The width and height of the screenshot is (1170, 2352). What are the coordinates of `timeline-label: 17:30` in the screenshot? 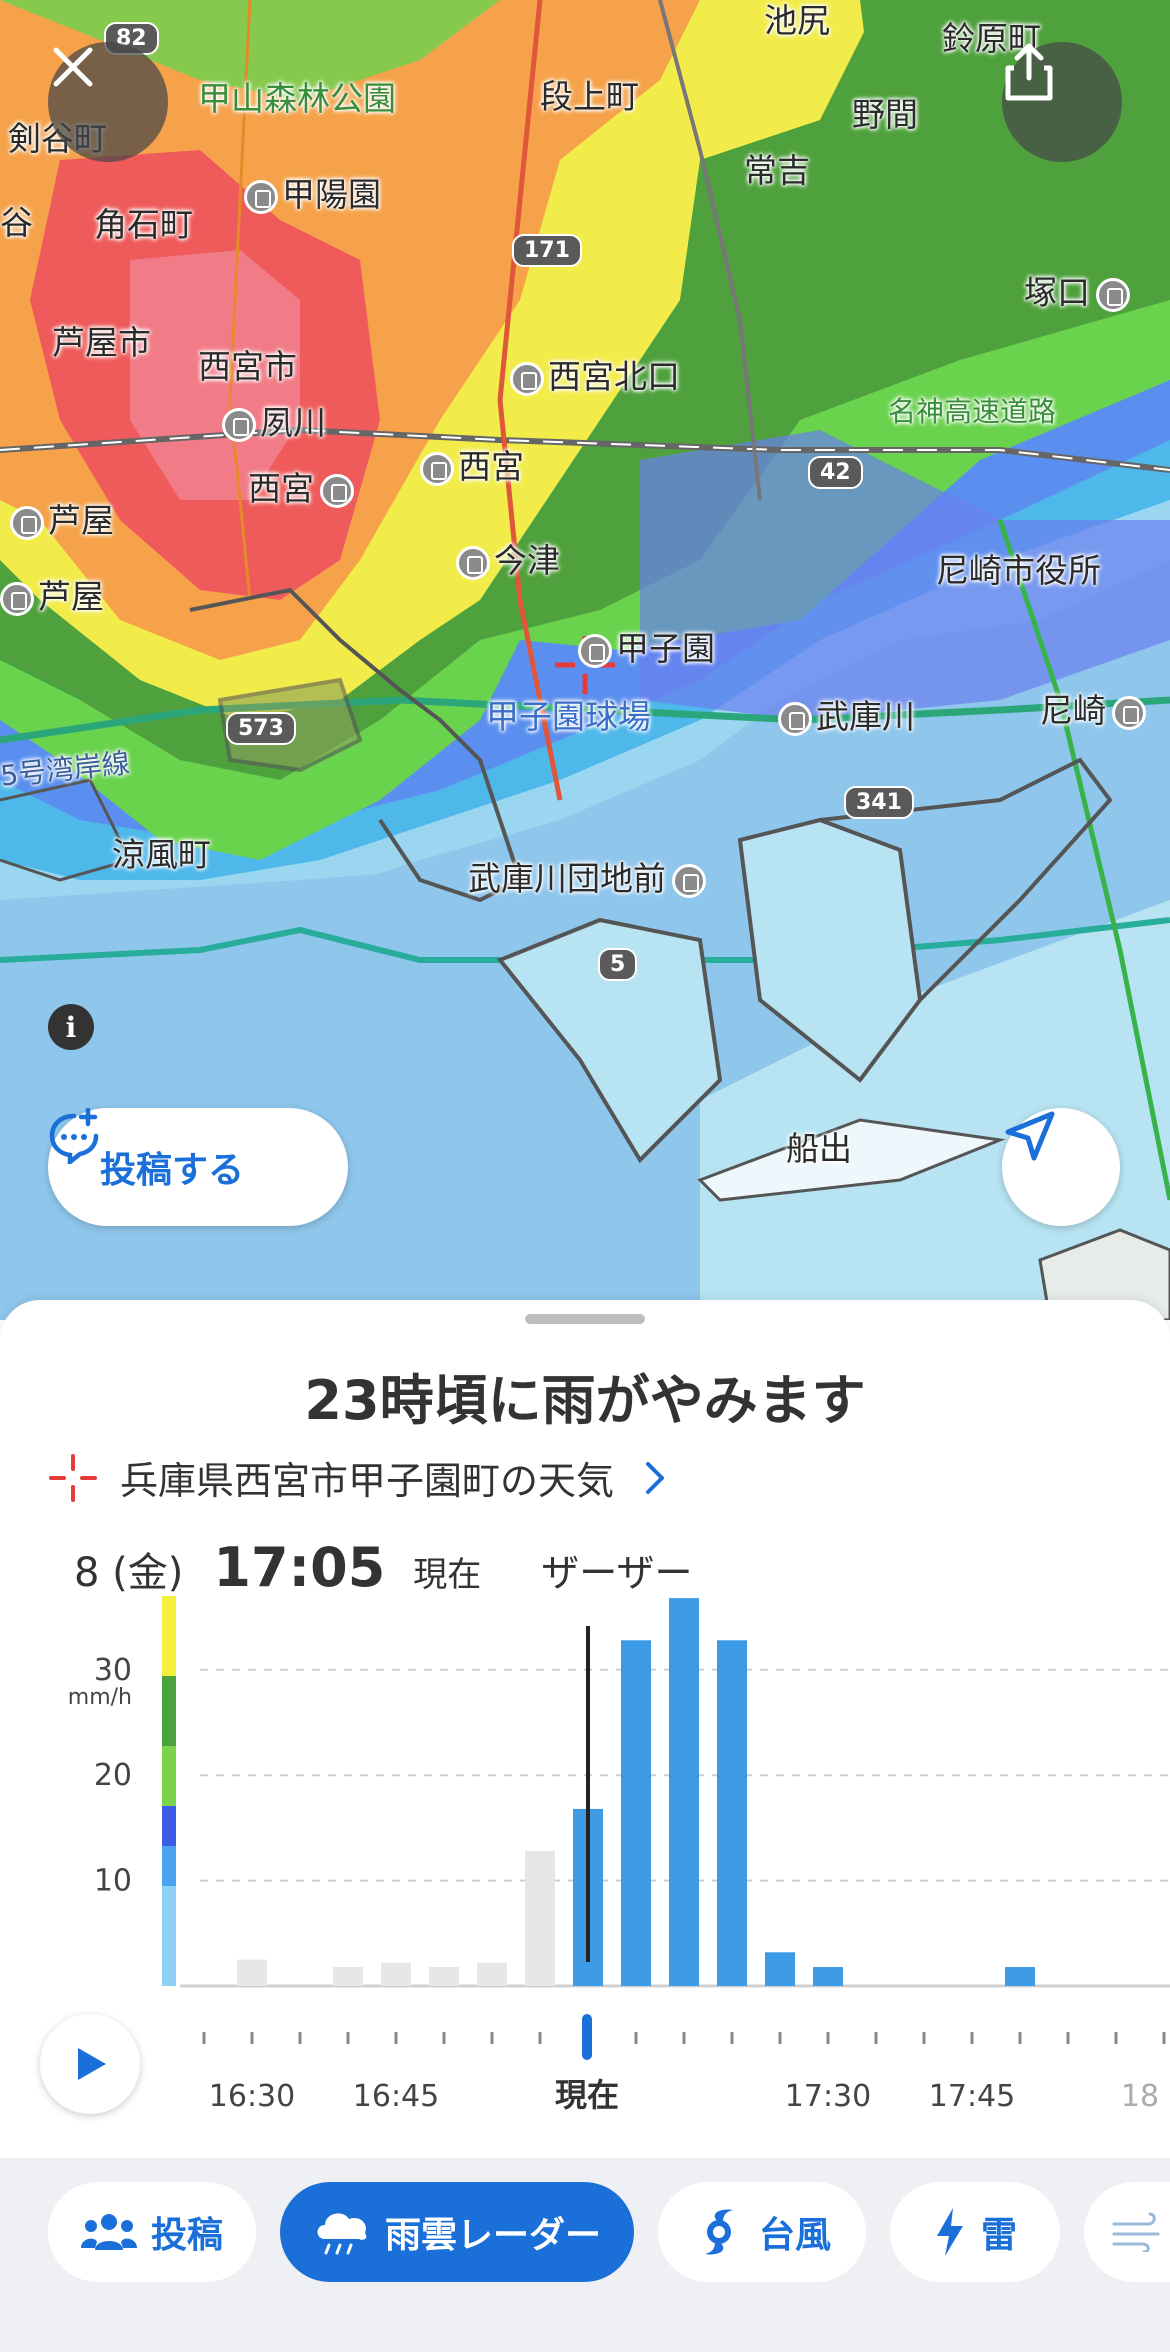 It's located at (828, 2096).